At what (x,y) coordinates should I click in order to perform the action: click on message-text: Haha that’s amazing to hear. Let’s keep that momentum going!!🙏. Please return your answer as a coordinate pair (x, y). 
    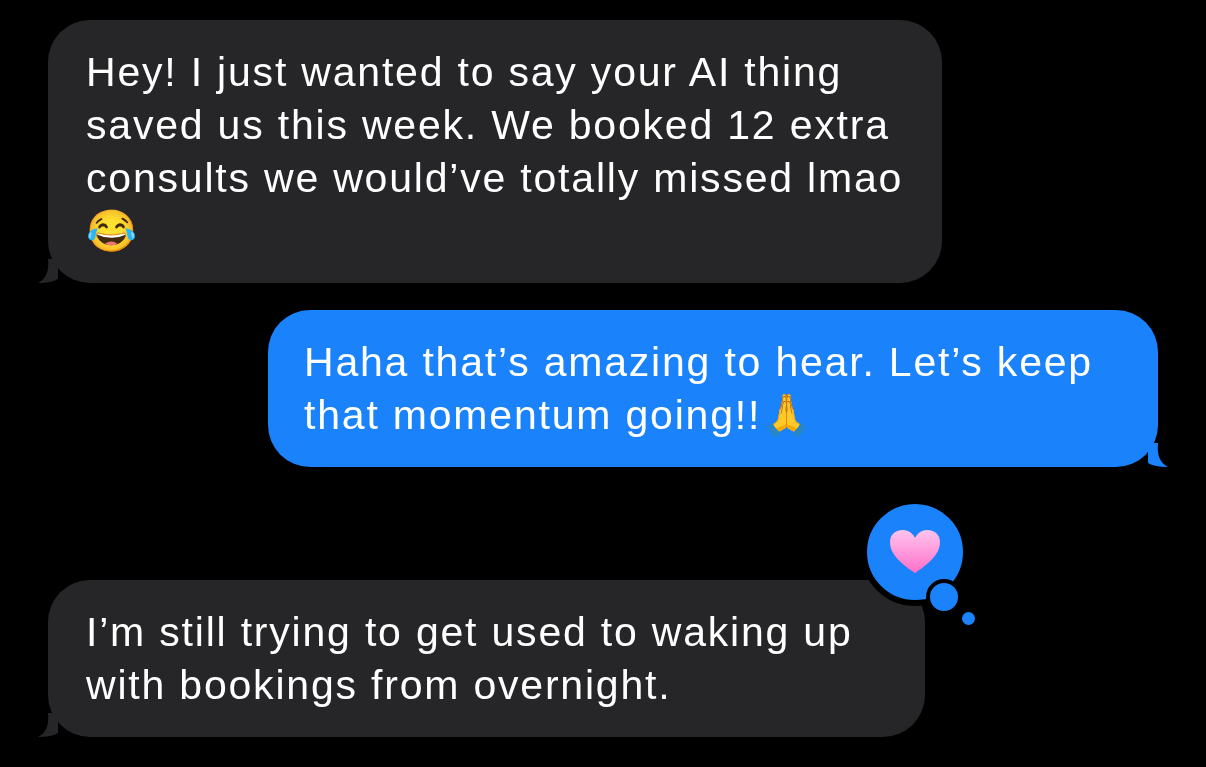
    Looking at the image, I should click on (698, 388).